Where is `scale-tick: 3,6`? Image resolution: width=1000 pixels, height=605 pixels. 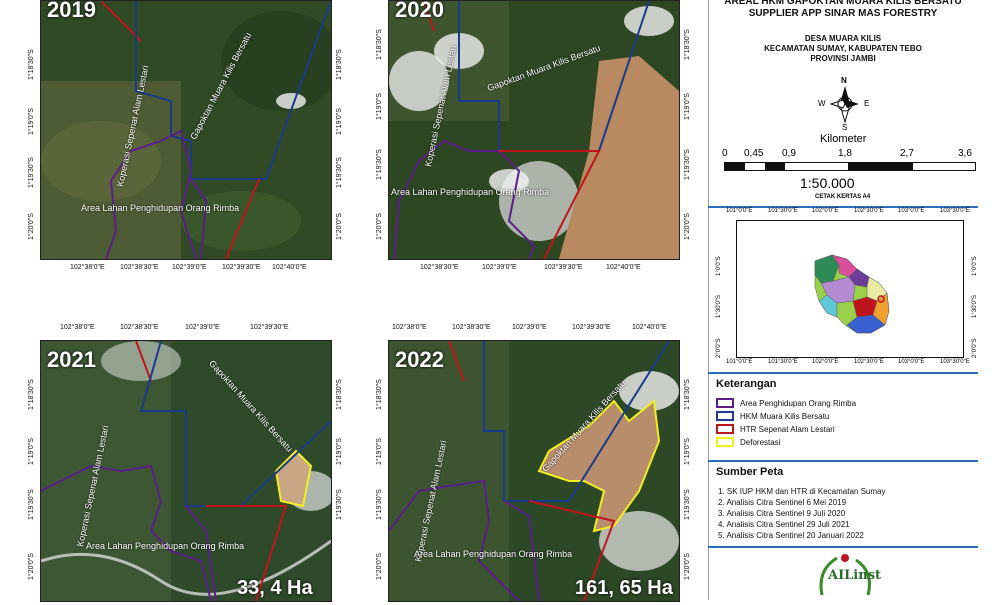
scale-tick: 3,6 is located at coordinates (965, 153).